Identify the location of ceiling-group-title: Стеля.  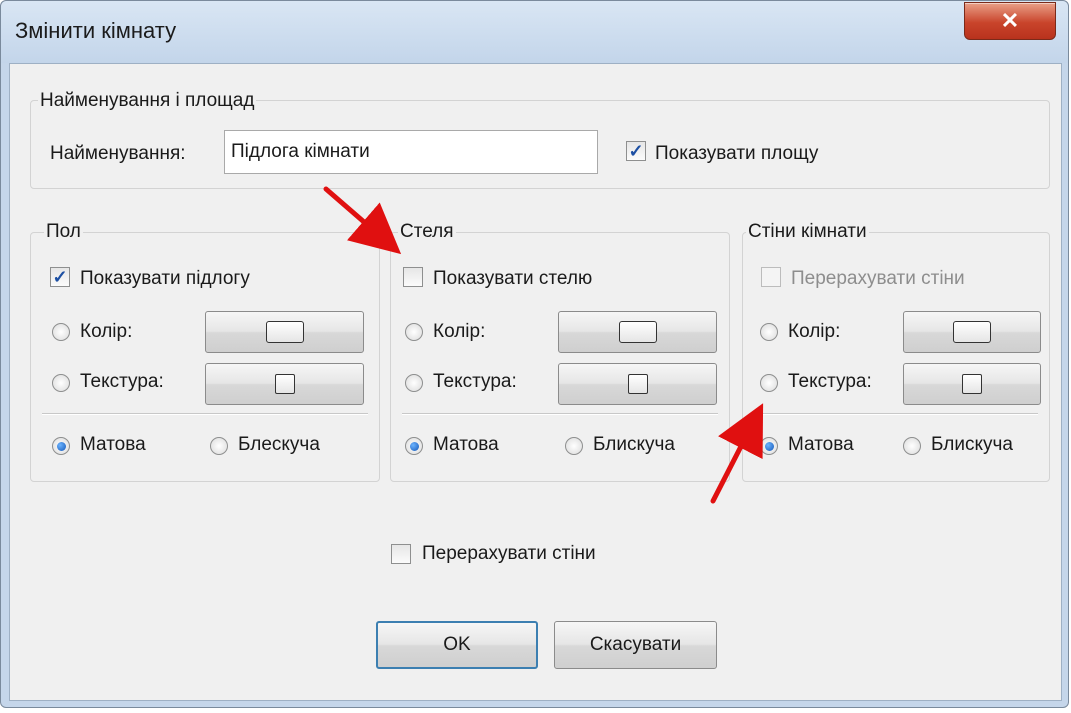
(427, 232).